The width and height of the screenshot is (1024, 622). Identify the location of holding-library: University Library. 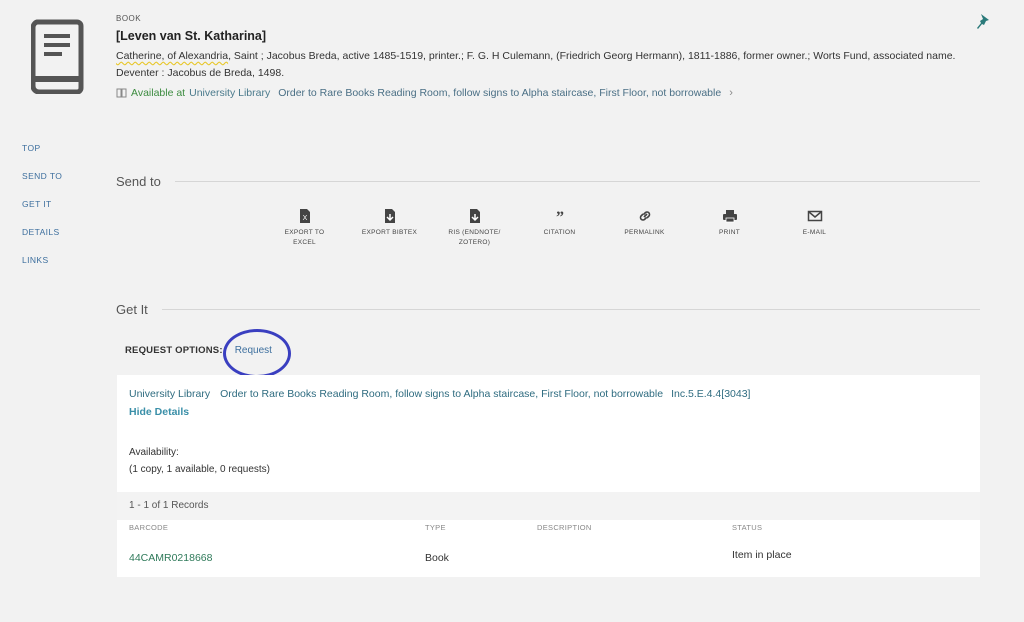
(170, 394).